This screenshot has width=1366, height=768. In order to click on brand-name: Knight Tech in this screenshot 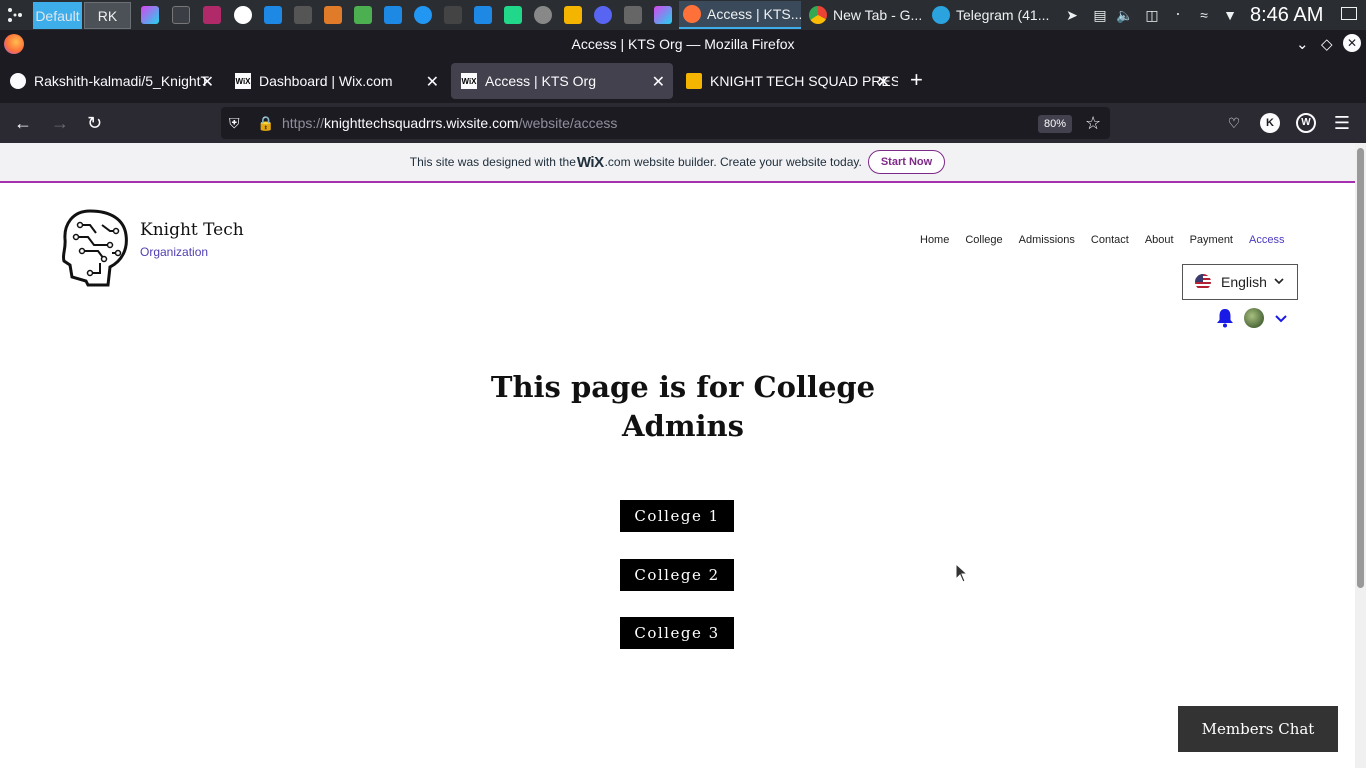, I will do `click(192, 230)`.